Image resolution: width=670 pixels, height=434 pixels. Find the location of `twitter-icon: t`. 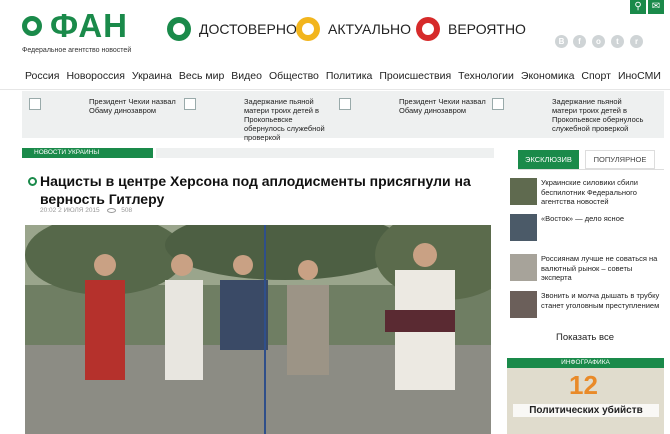

twitter-icon: t is located at coordinates (617, 41).